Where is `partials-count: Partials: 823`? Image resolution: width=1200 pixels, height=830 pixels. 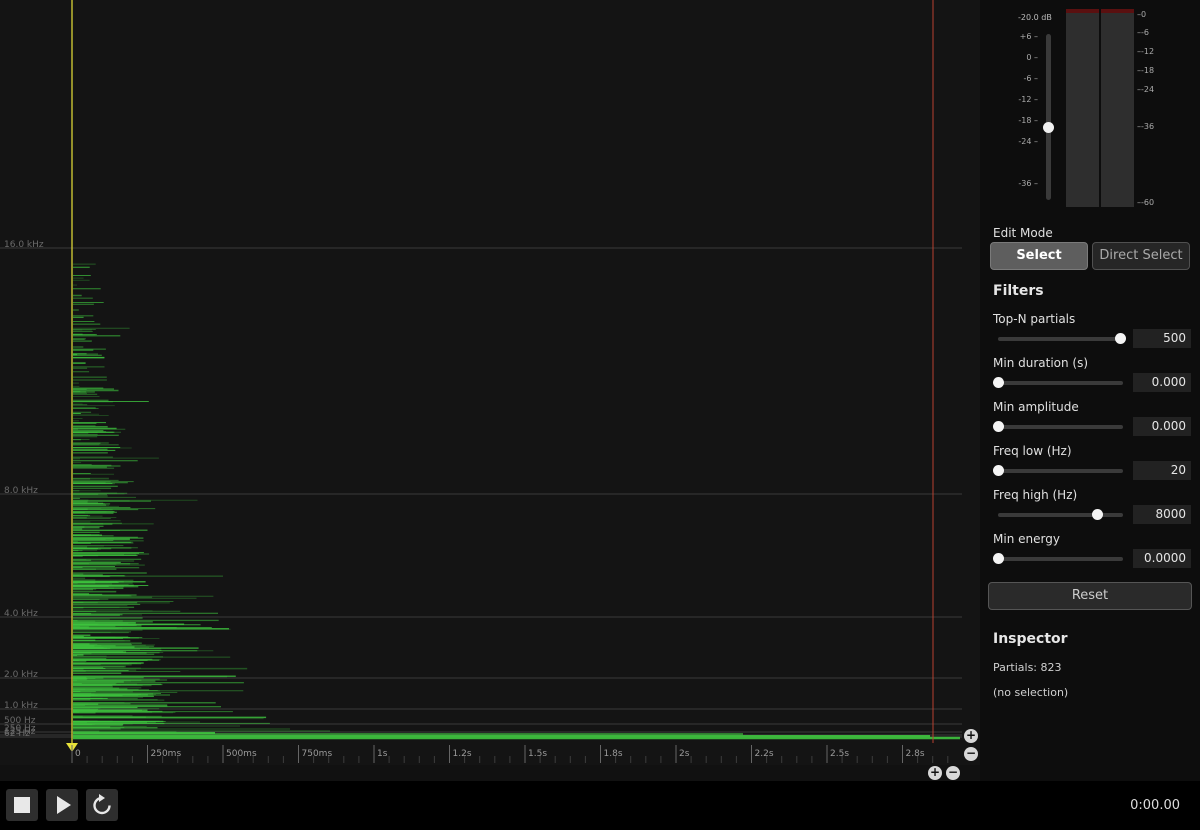 partials-count: Partials: 823 is located at coordinates (1027, 667).